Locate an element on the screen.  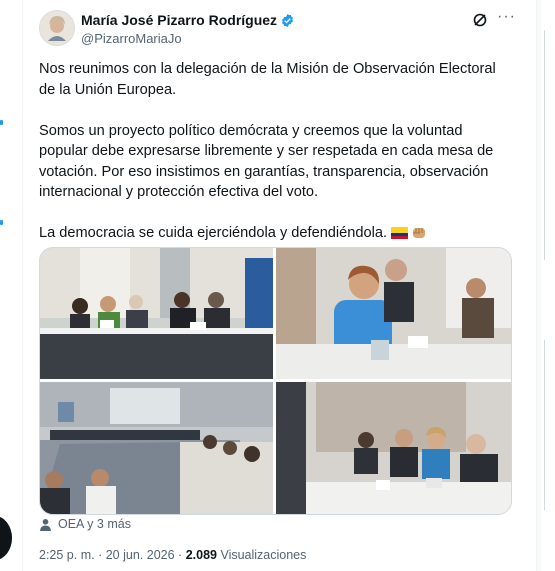
author-name-row: María José Pizarro Rodríguez is located at coordinates (188, 20).